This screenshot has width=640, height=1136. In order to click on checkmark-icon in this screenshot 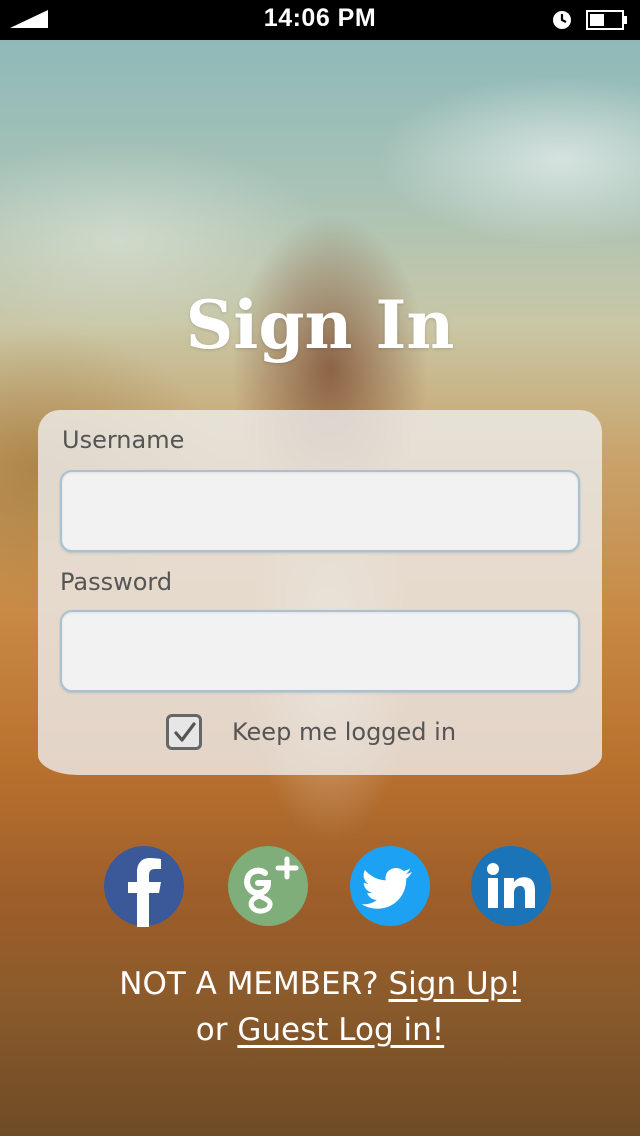, I will do `click(185, 732)`.